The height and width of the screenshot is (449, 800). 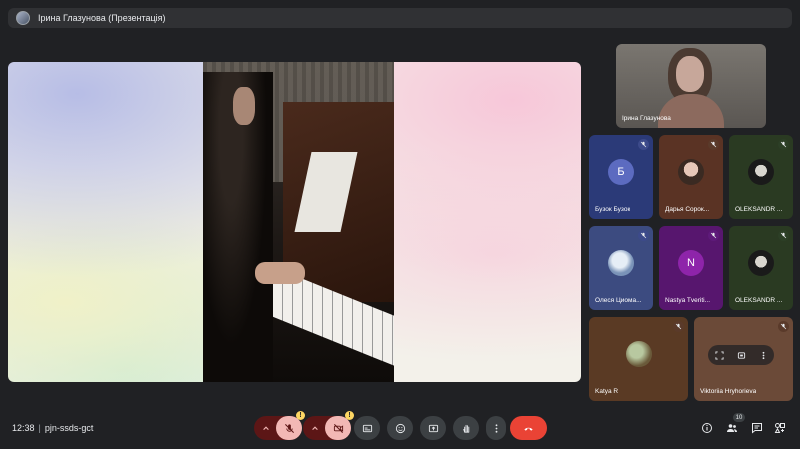 I want to click on raise-hand-button, so click(x=466, y=428).